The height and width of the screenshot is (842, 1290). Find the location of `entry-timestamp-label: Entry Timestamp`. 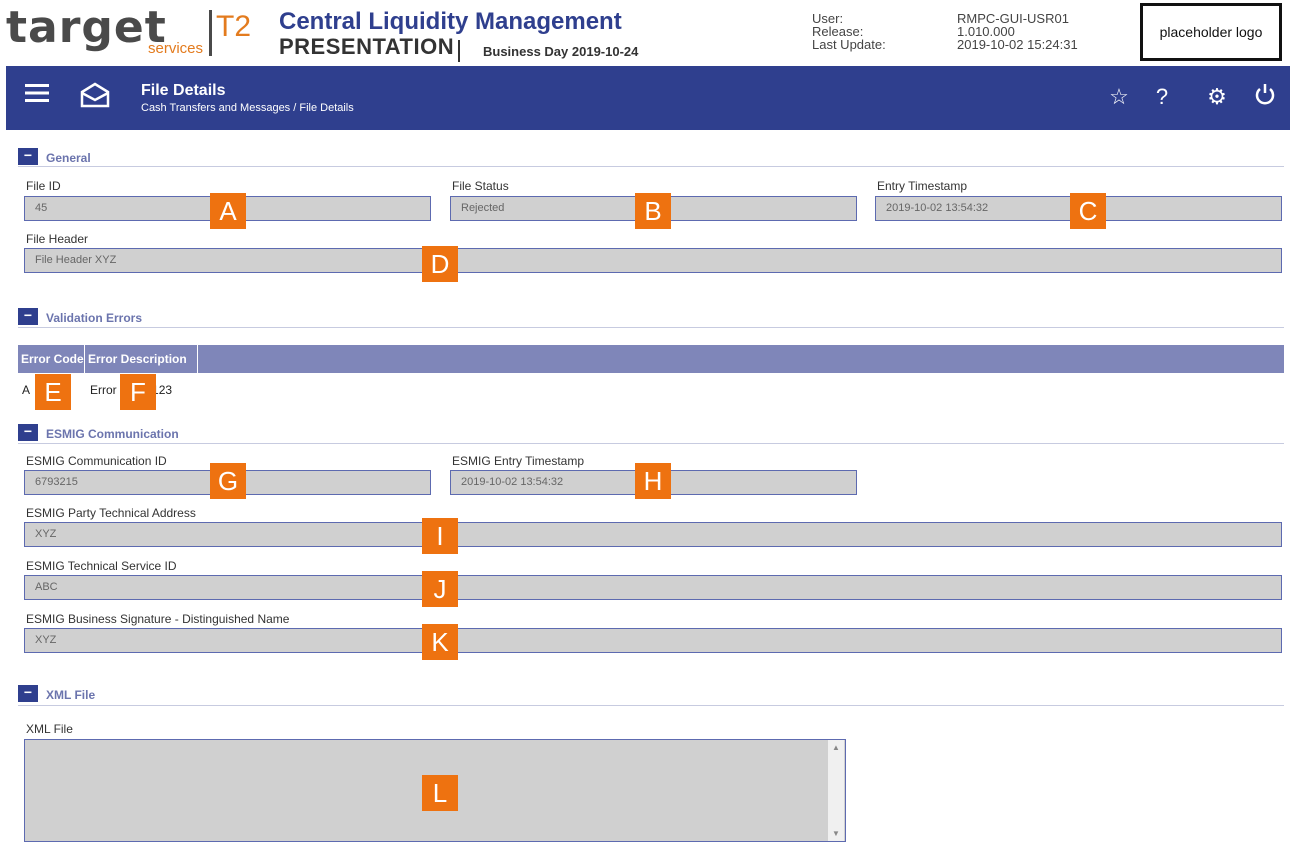

entry-timestamp-label: Entry Timestamp is located at coordinates (922, 186).